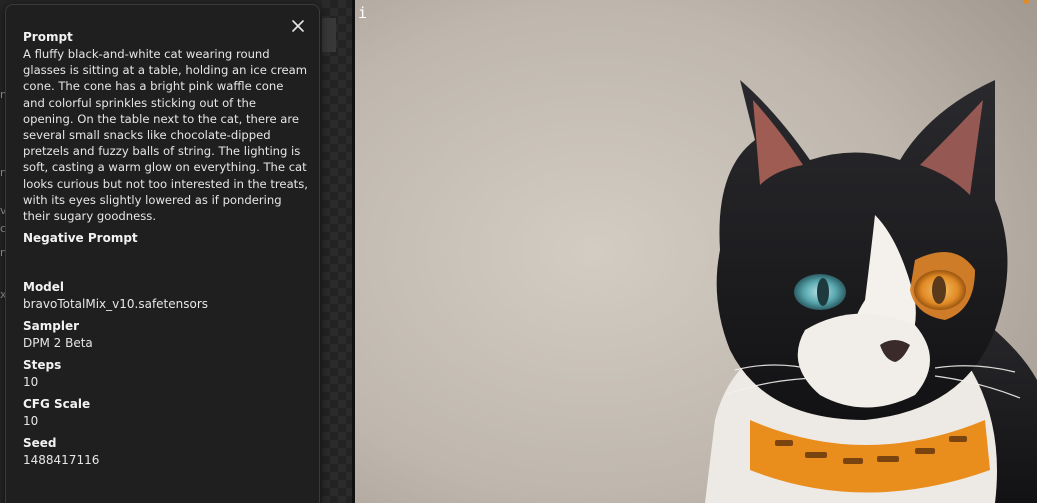  What do you see at coordinates (165, 295) in the screenshot?
I see `model-field: Model bravoTotalMix_v10.safetensors` at bounding box center [165, 295].